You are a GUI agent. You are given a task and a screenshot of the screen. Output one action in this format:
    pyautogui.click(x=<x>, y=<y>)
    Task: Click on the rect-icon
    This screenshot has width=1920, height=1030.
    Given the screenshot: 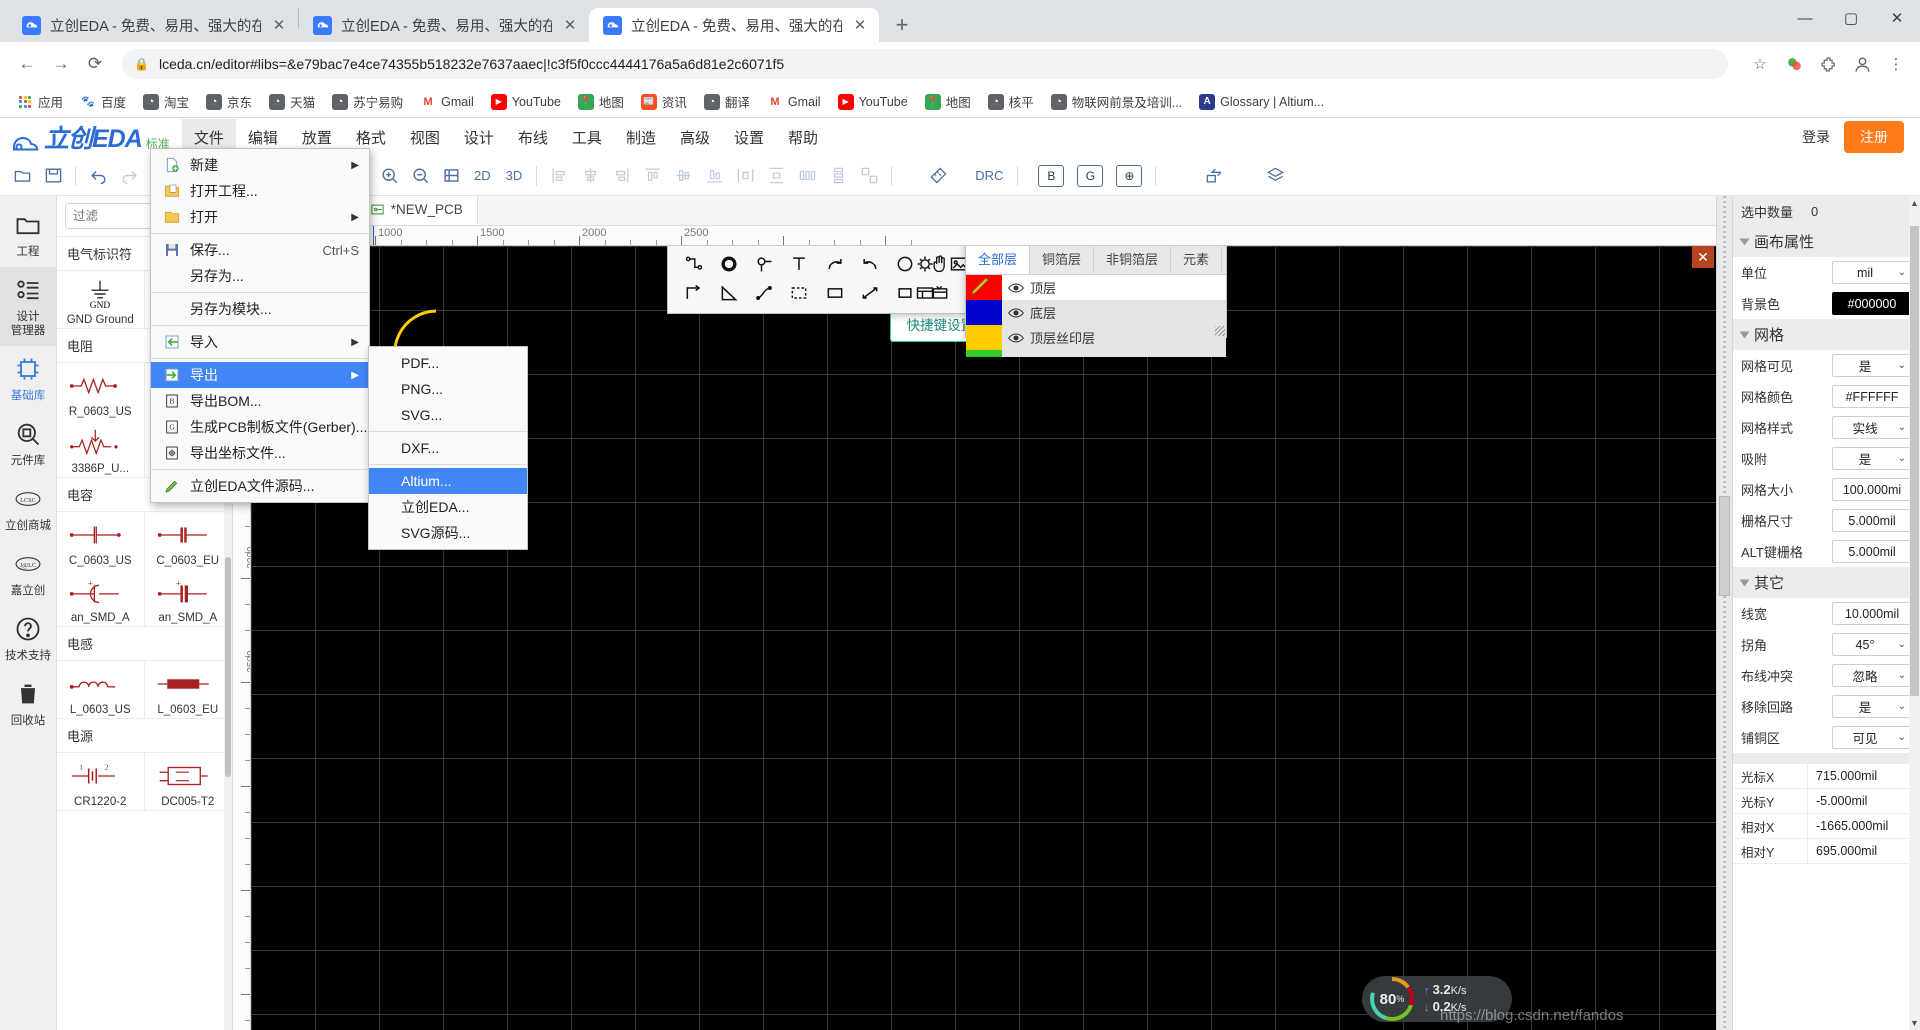 What is the action you would take?
    pyautogui.click(x=834, y=292)
    